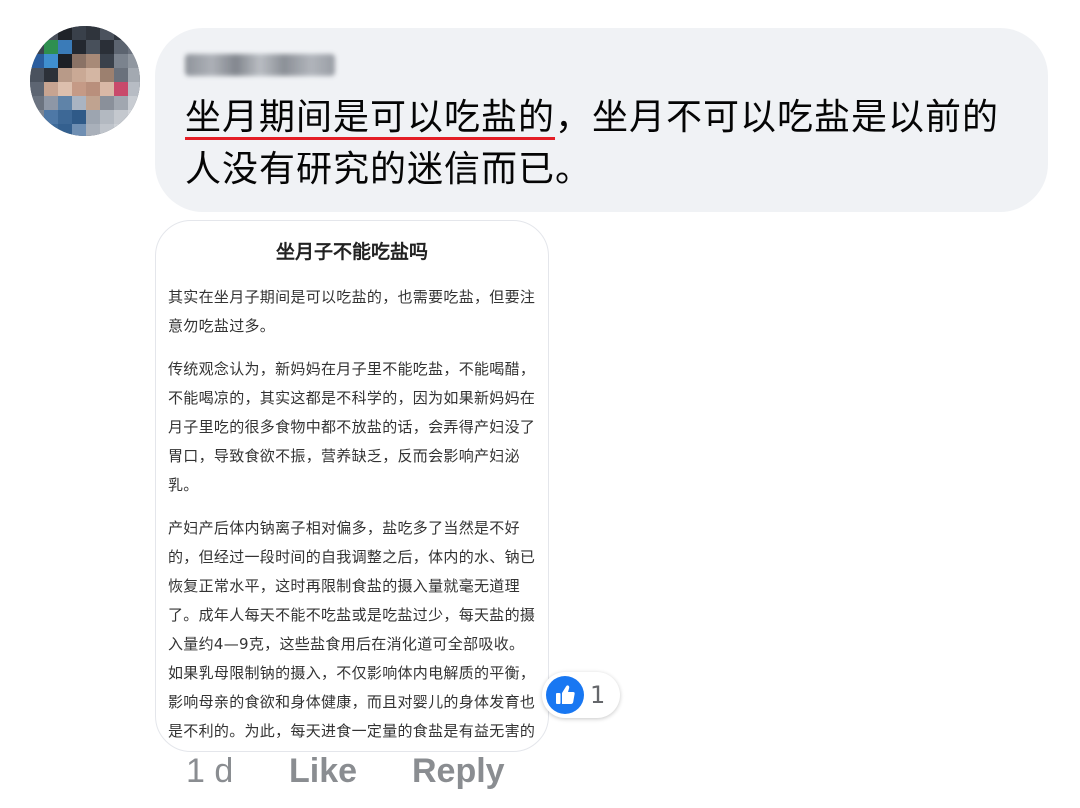 Image resolution: width=1080 pixels, height=808 pixels. I want to click on comment-text: 坐月期间是可以吃盐的，坐月不可以吃盐是以前的人没有研究的迷信而已。, so click(595, 144).